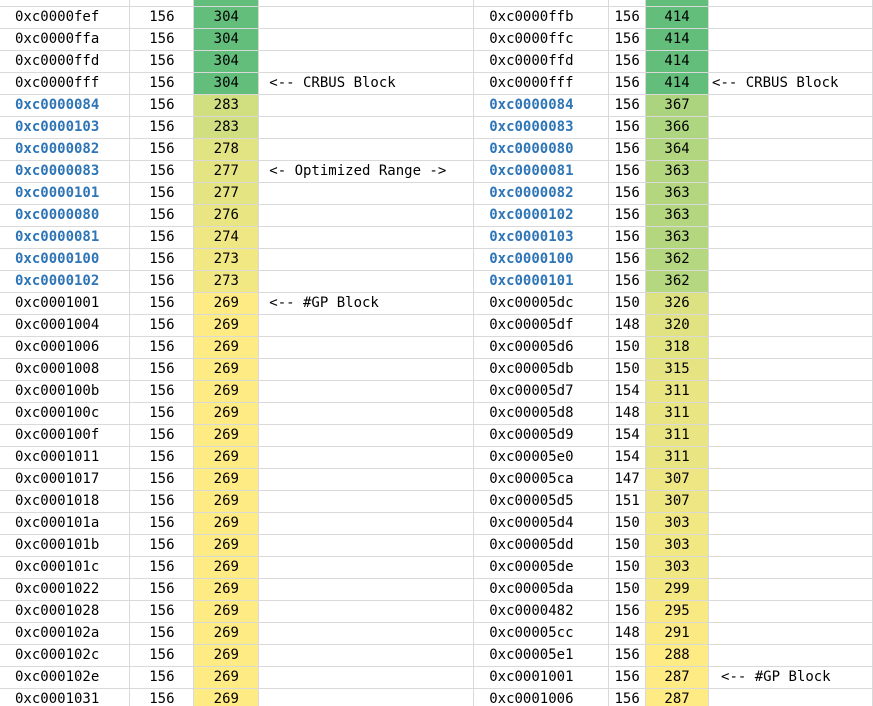 The image size is (873, 706). Describe the element at coordinates (541, 697) in the screenshot. I see `right-msr-address-cell: 0xc0001006` at that location.